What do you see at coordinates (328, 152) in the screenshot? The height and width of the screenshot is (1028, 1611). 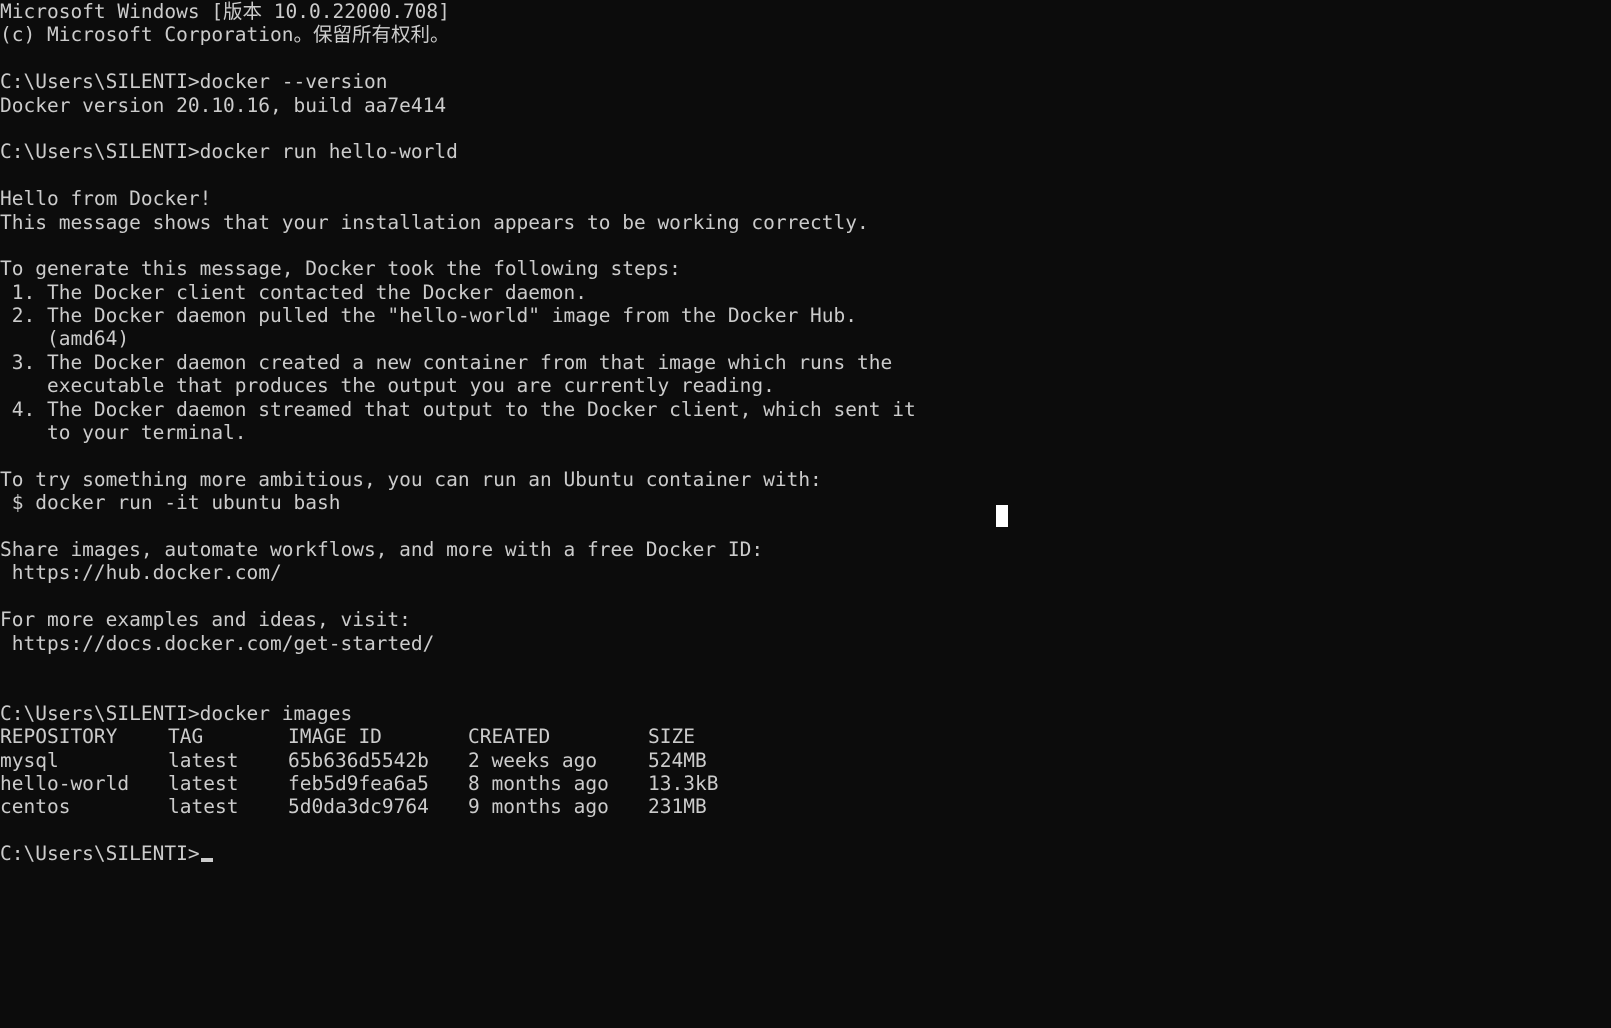 I see `command-text: docker run hello-world` at bounding box center [328, 152].